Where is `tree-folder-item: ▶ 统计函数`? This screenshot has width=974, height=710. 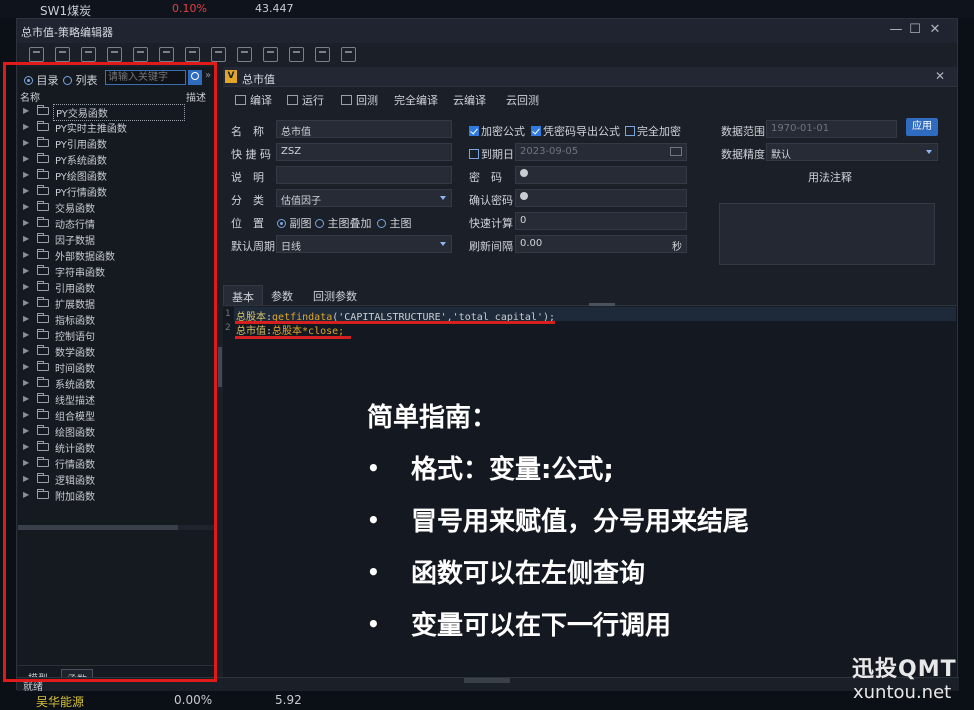 tree-folder-item: ▶ 统计函数 is located at coordinates (117, 447).